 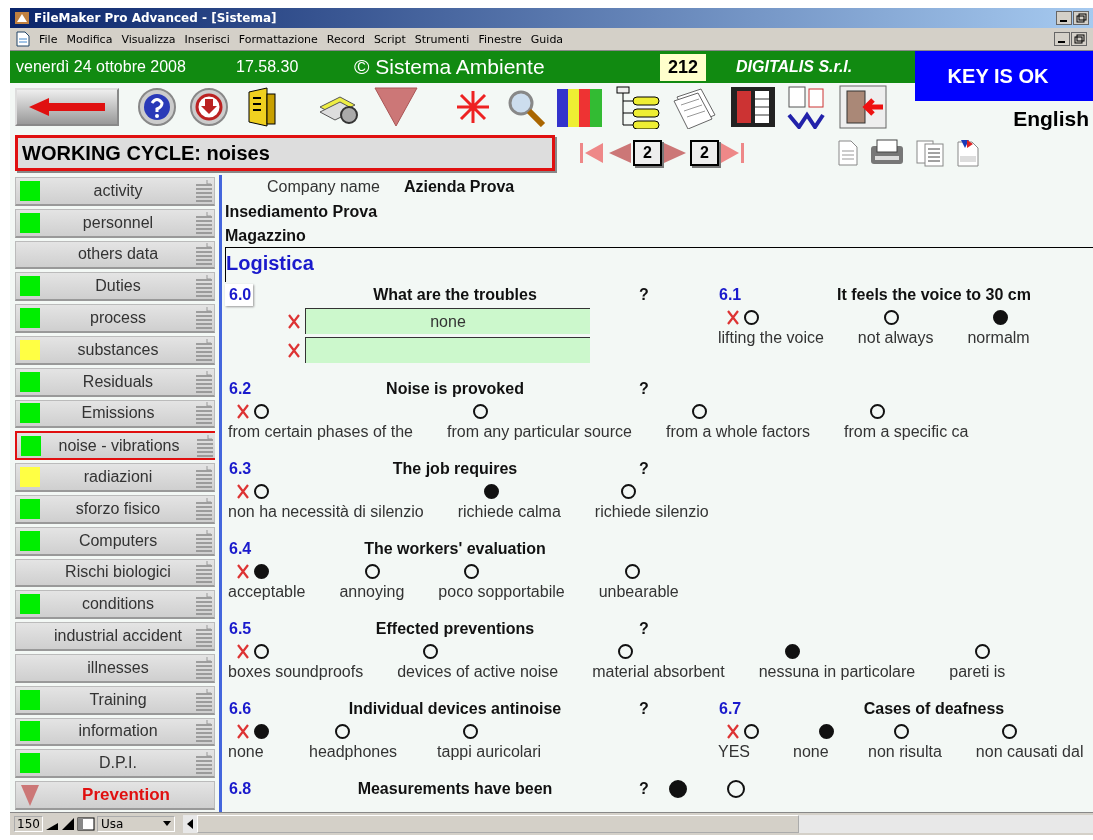 I want to click on sidebar-item: D.P.I., so click(x=115, y=764).